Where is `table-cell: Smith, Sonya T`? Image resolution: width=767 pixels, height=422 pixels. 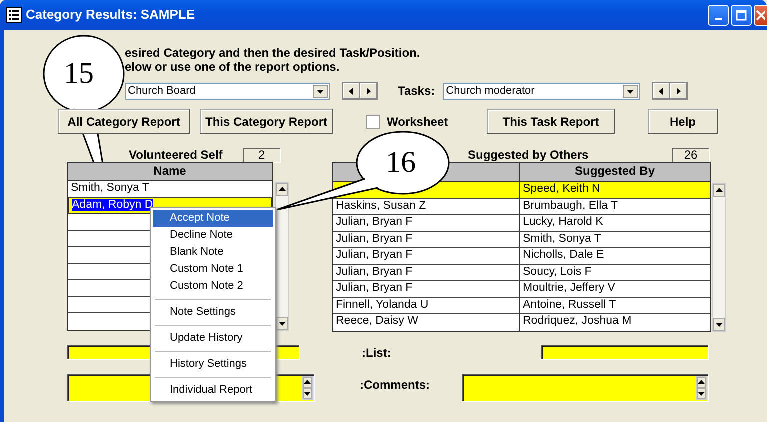 table-cell: Smith, Sonya T is located at coordinates (110, 188).